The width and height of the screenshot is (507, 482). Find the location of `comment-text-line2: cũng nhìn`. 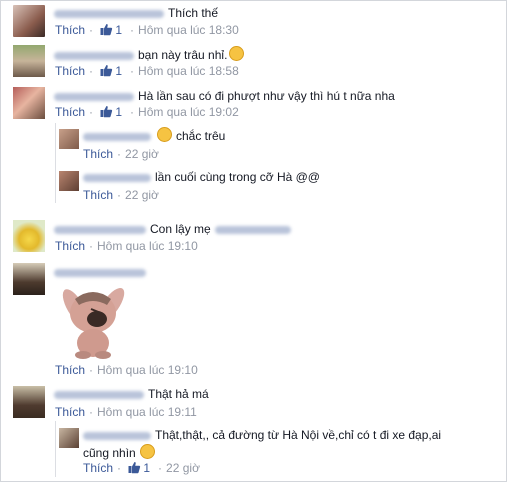

comment-text-line2: cũng nhìn is located at coordinates (119, 452).